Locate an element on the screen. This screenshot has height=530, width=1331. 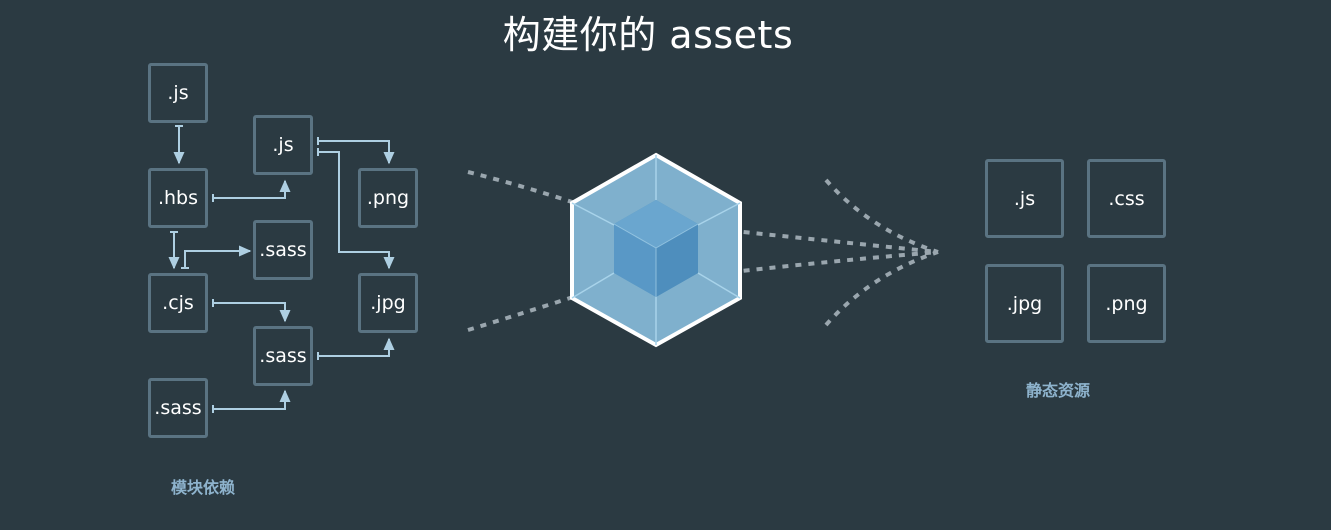
assets-caption: 静态资源 is located at coordinates (1057, 390).